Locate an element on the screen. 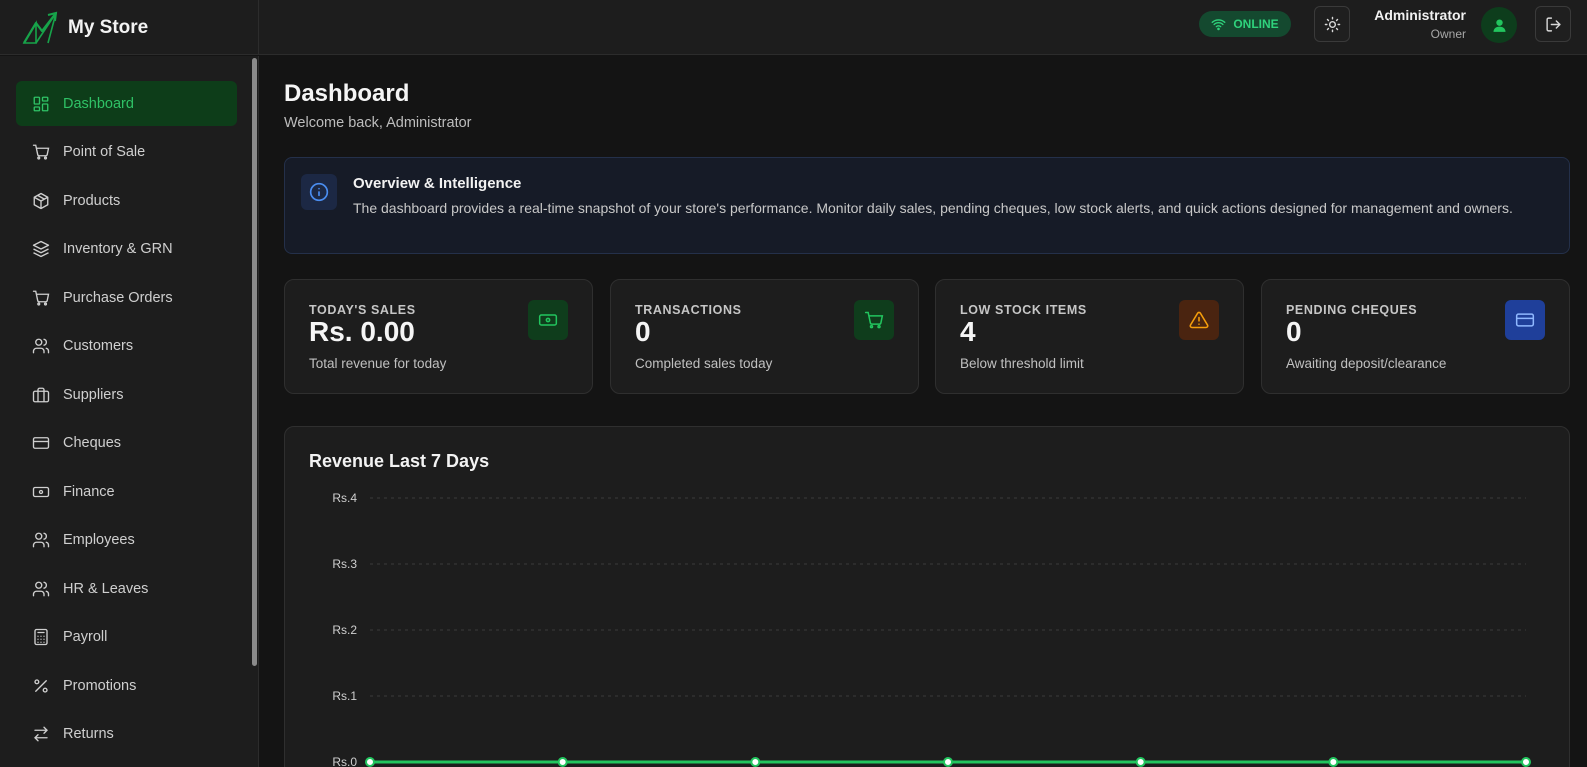 Image resolution: width=1587 pixels, height=767 pixels. sidebar-item-label: HR & Leaves is located at coordinates (106, 588).